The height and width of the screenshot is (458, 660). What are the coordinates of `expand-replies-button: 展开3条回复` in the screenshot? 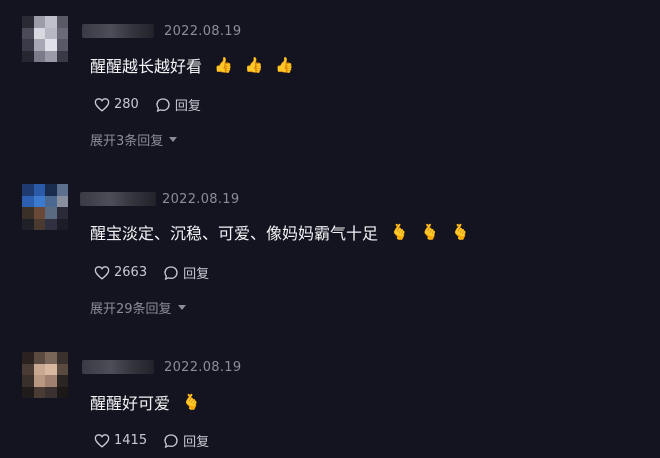 It's located at (134, 139).